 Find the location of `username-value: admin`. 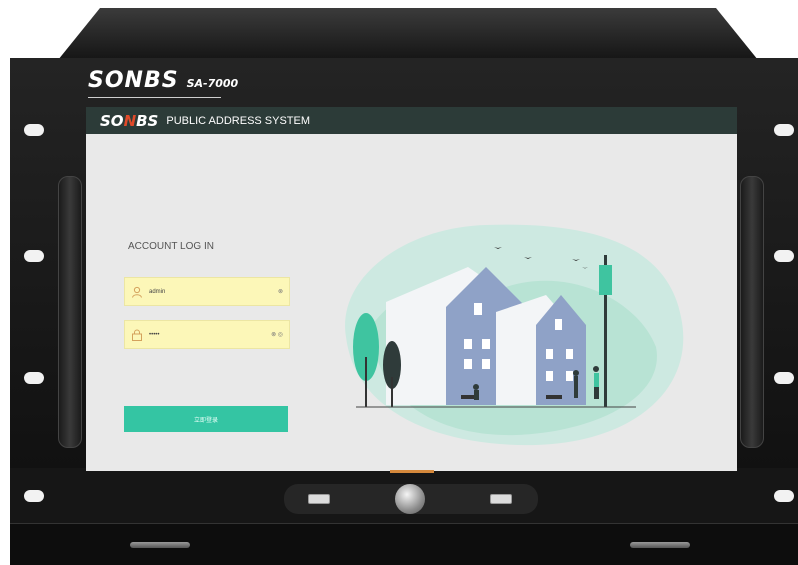

username-value: admin is located at coordinates (157, 291).